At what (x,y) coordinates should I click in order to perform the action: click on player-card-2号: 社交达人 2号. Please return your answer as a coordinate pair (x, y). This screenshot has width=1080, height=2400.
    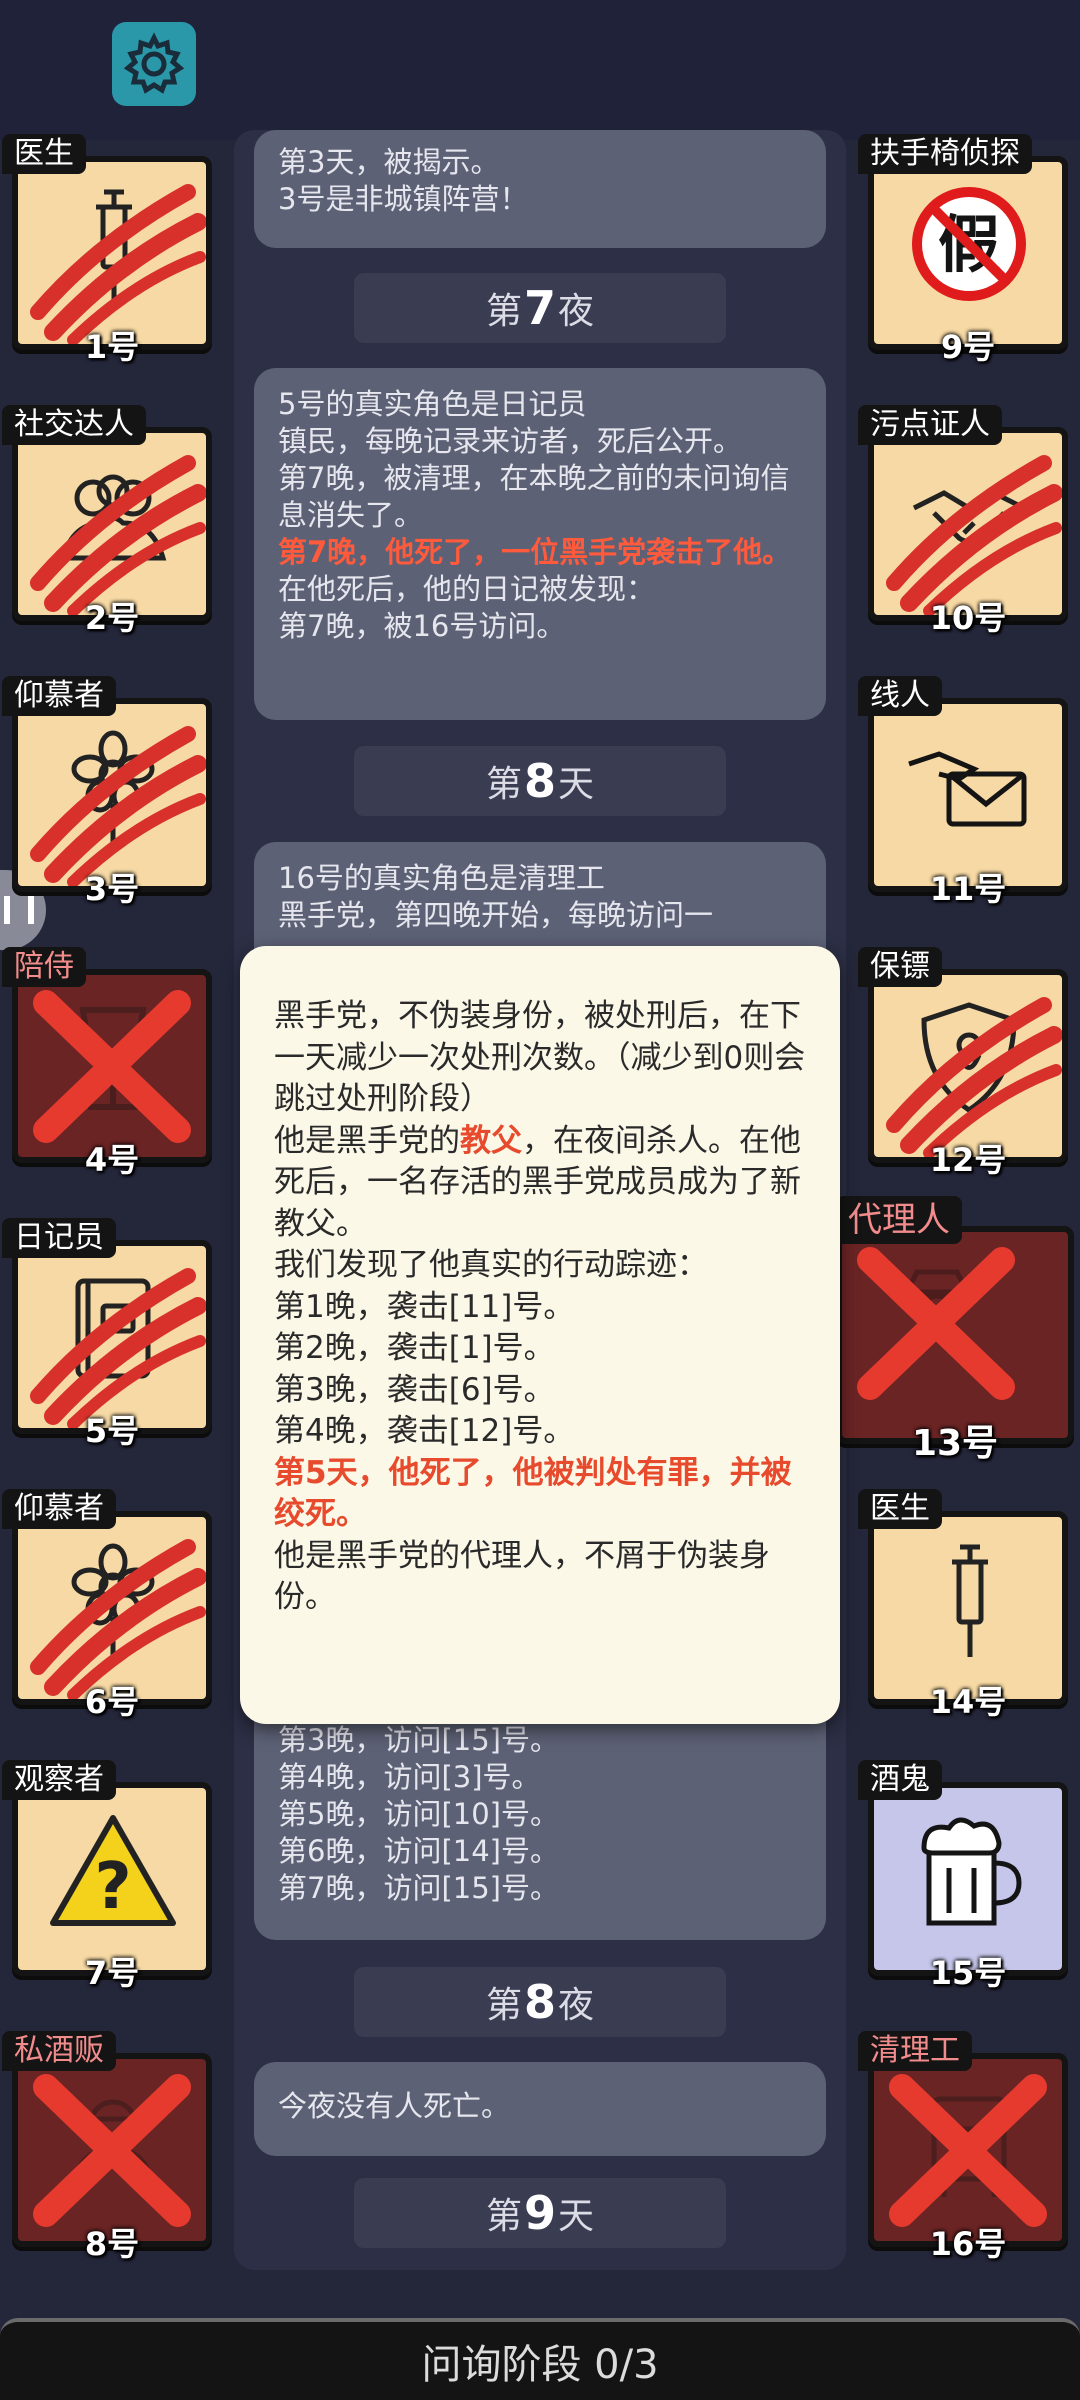
    Looking at the image, I should click on (107, 521).